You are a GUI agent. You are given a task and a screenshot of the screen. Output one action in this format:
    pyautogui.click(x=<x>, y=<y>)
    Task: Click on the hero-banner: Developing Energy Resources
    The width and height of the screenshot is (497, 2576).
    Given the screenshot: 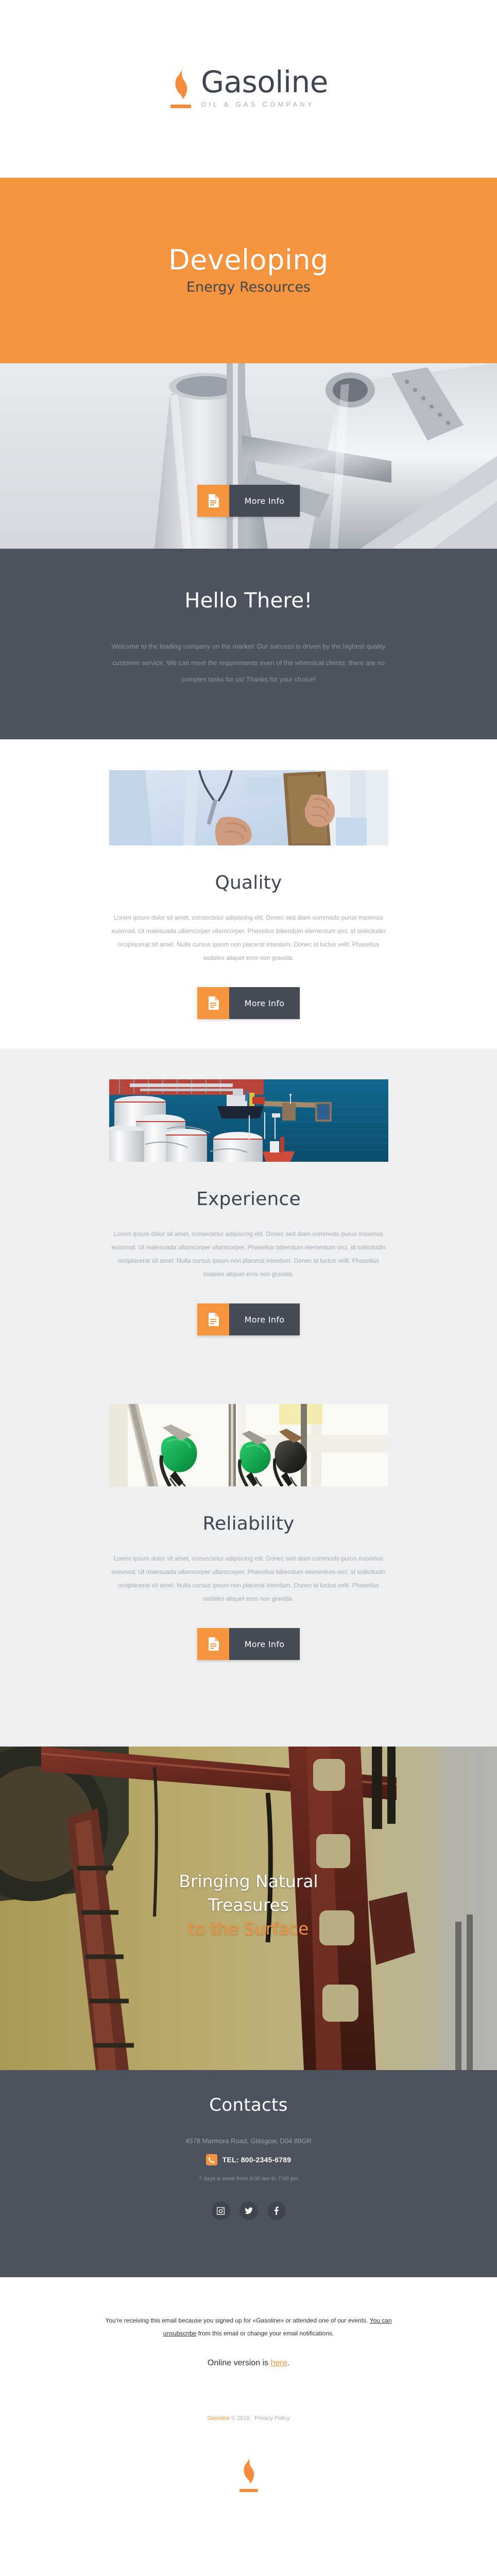 What is the action you would take?
    pyautogui.click(x=249, y=270)
    